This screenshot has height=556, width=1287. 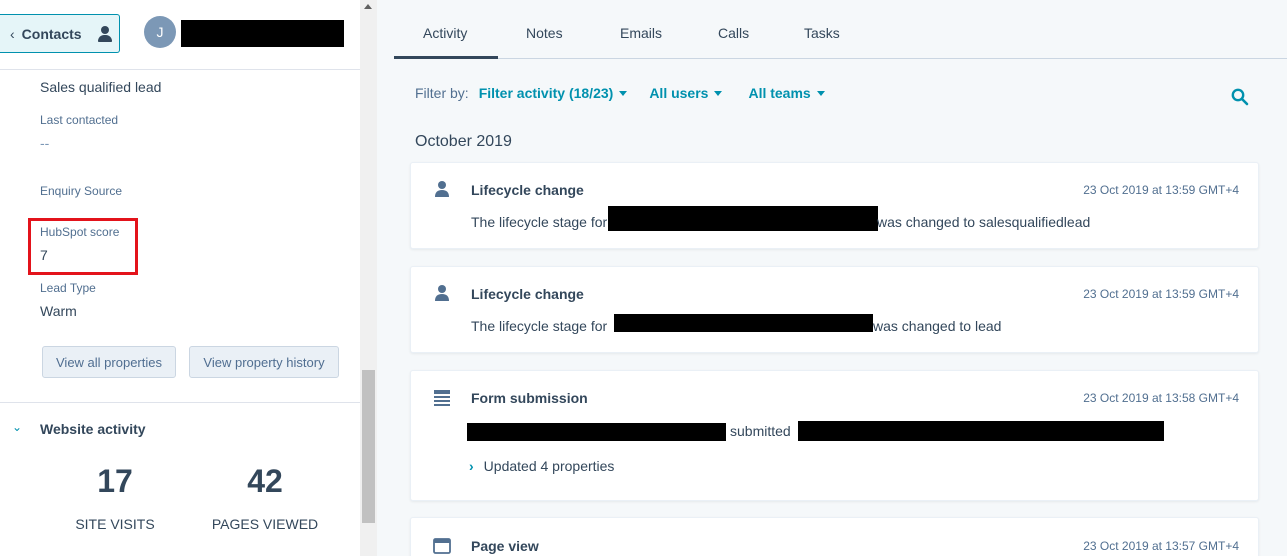 I want to click on active-tab-indicator, so click(x=446, y=57).